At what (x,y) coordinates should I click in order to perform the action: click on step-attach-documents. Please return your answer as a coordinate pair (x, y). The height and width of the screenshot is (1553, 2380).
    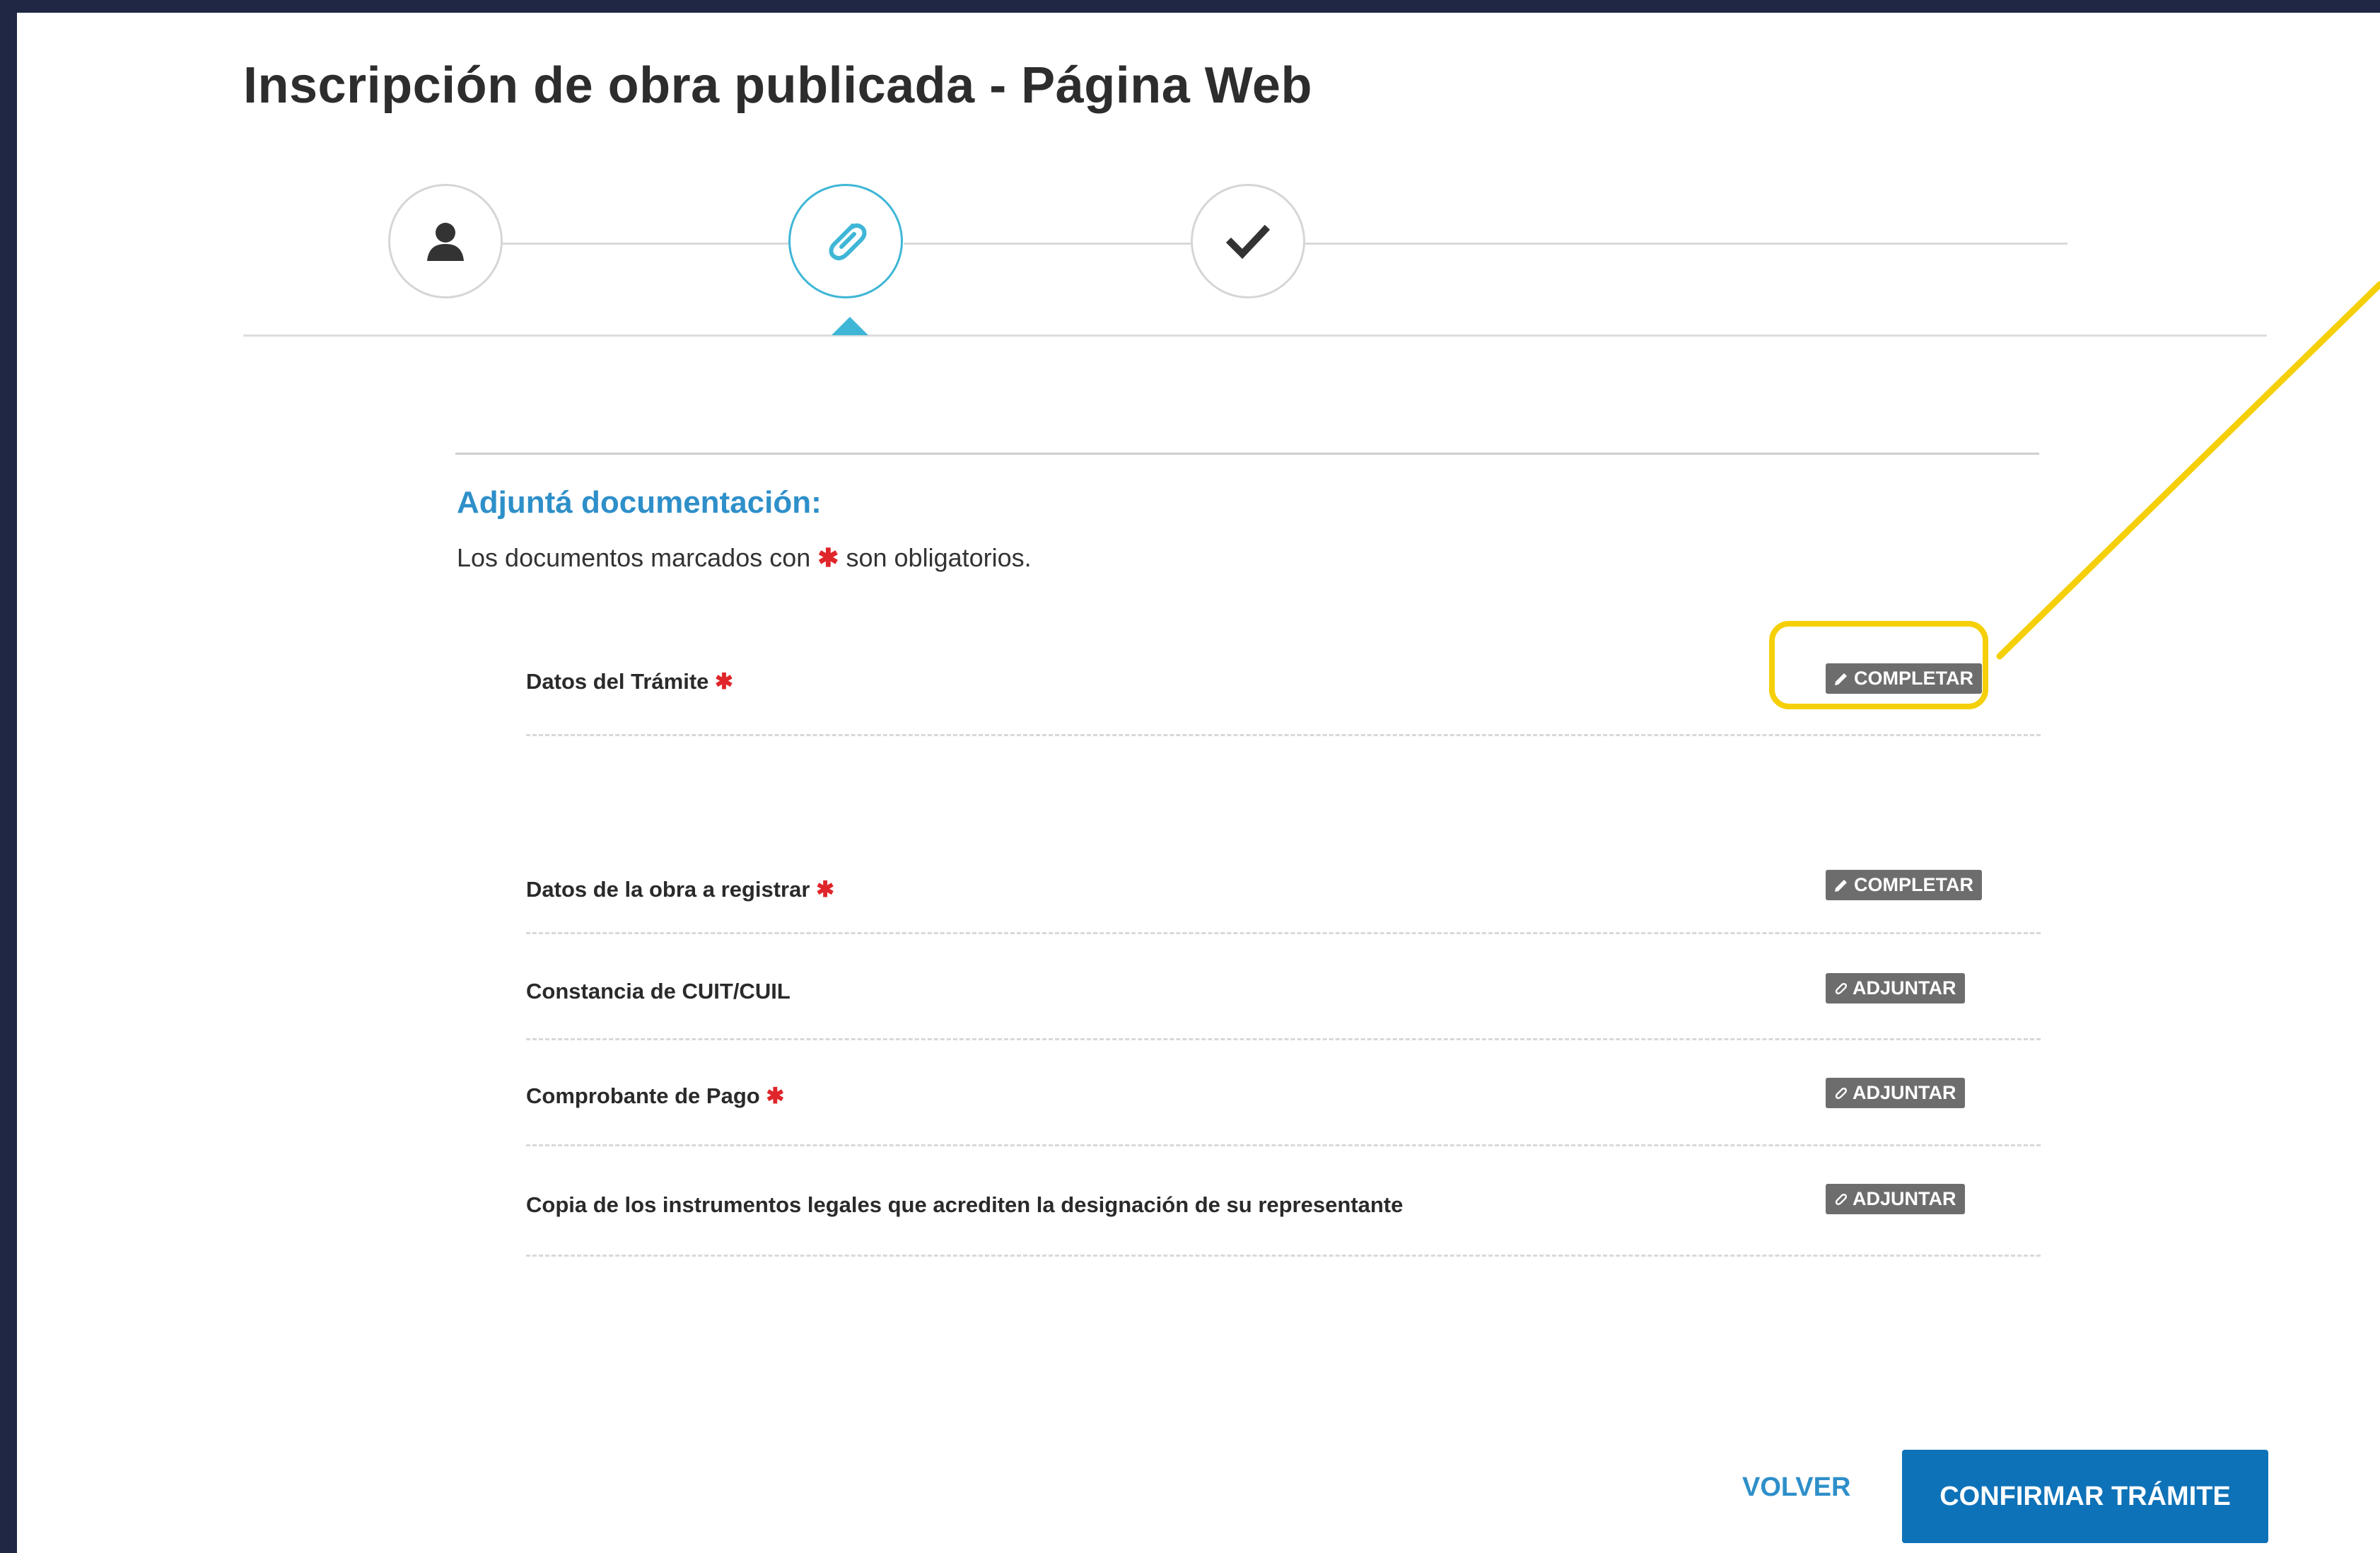
    Looking at the image, I should click on (845, 241).